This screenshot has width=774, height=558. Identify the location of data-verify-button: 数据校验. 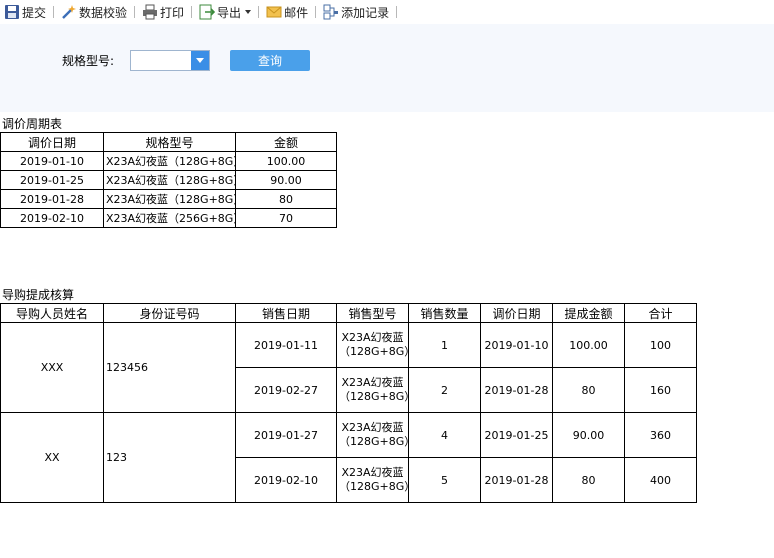
(94, 12).